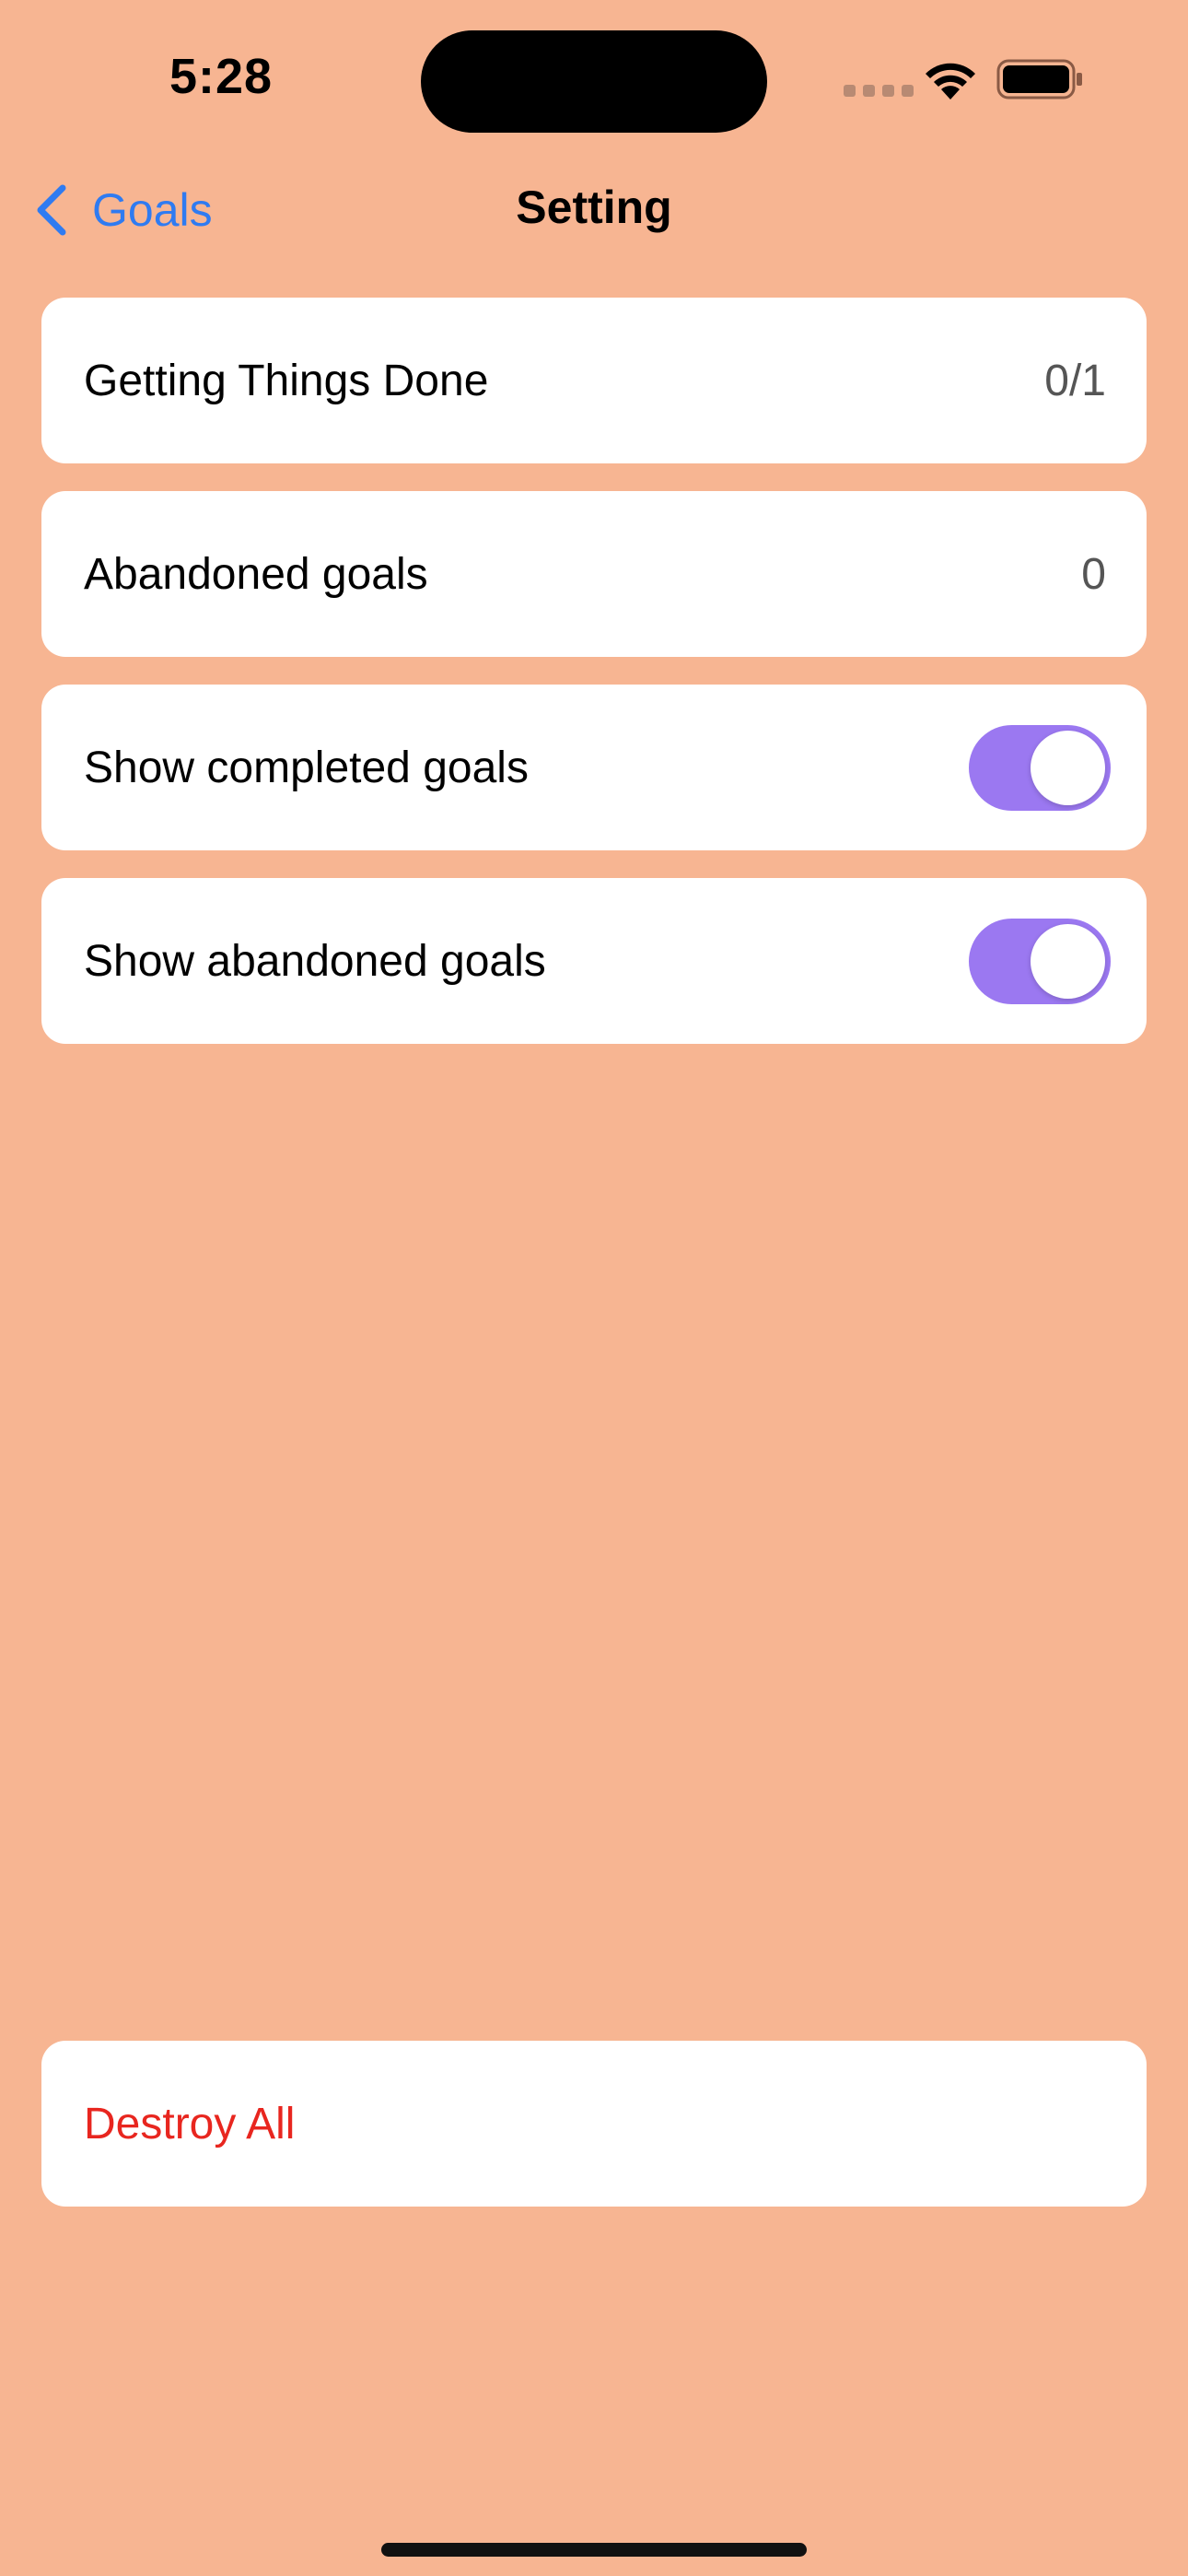 The image size is (1188, 2576). What do you see at coordinates (1039, 79) in the screenshot?
I see `battery-icon` at bounding box center [1039, 79].